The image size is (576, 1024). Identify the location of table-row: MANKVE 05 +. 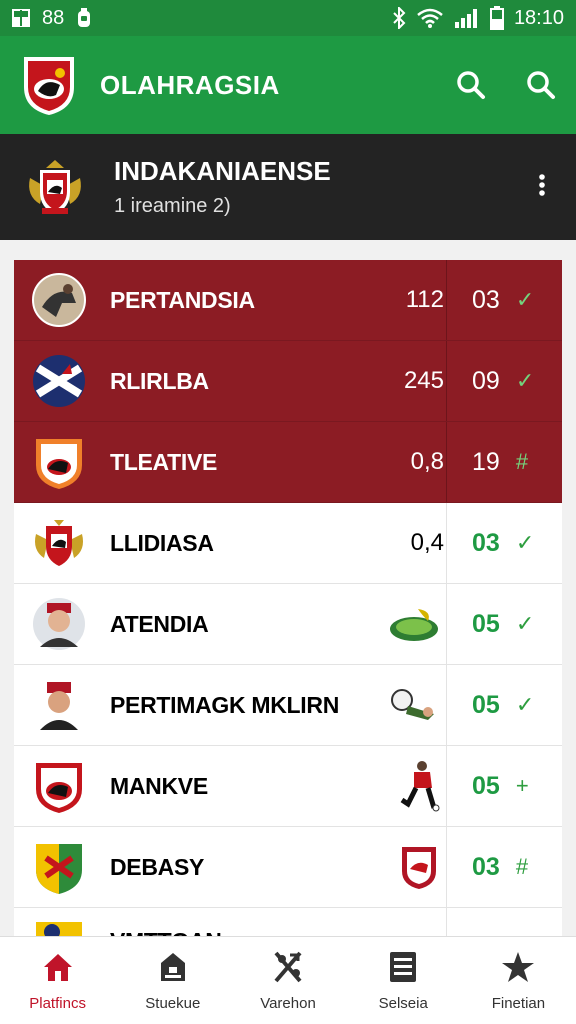
(288, 786).